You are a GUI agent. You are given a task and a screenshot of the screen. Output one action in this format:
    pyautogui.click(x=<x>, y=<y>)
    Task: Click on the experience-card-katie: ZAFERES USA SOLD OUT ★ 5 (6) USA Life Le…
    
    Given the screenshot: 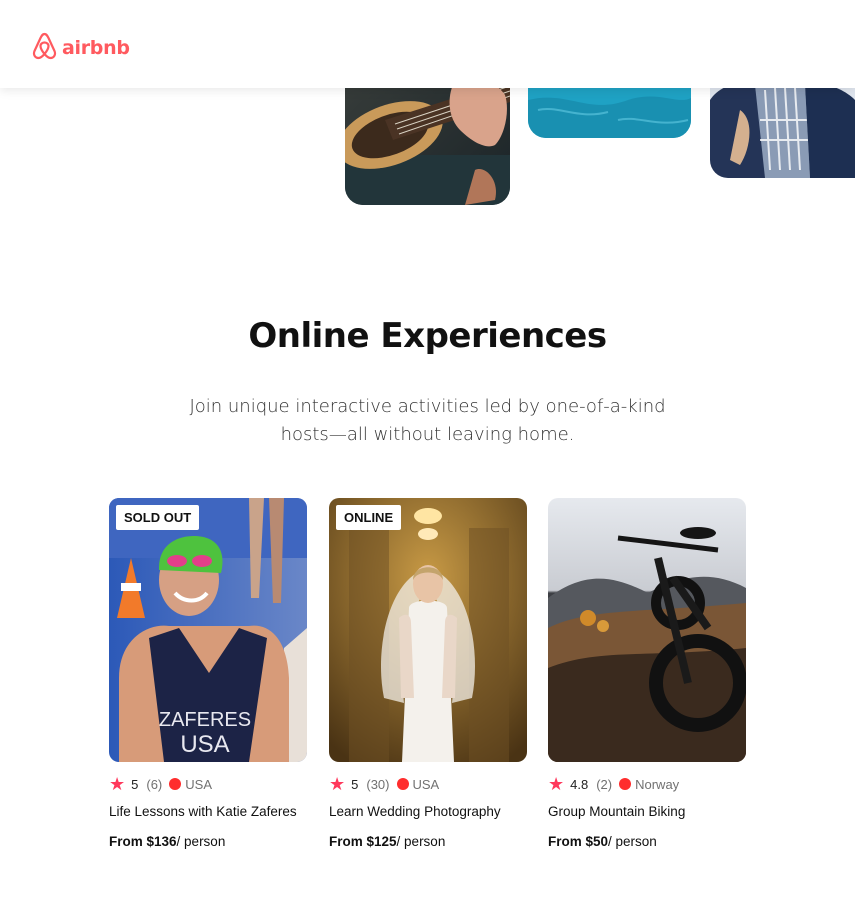 What is the action you would take?
    pyautogui.click(x=208, y=673)
    